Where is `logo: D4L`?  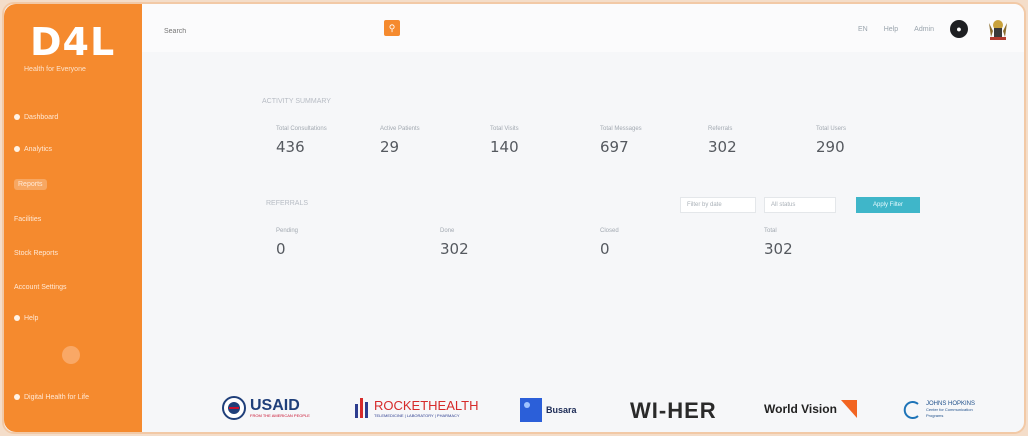
logo: D4L is located at coordinates (72, 42).